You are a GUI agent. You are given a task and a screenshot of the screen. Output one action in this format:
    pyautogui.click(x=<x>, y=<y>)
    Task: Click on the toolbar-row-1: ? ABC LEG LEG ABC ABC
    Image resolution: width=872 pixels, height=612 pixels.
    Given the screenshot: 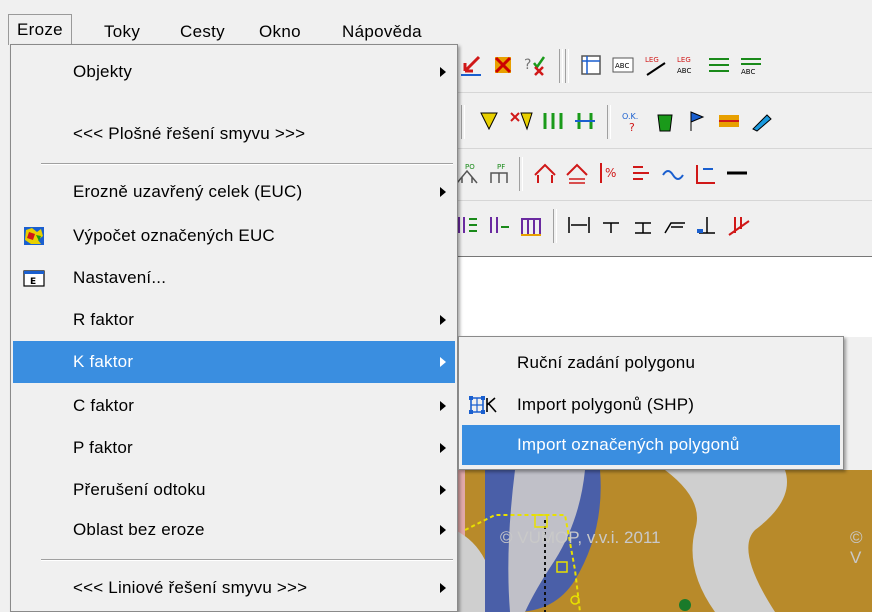 What is the action you would take?
    pyautogui.click(x=663, y=66)
    